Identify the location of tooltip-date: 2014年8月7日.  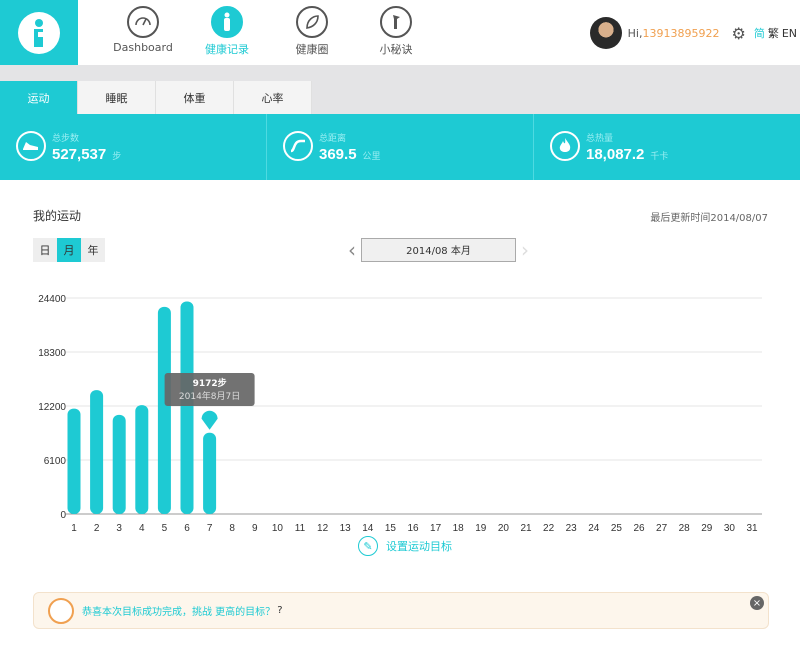
(209, 396).